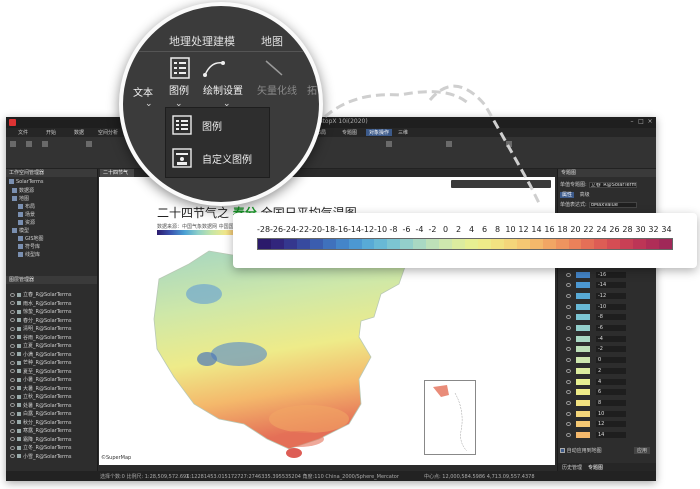  Describe the element at coordinates (40, 354) in the screenshot. I see `layer-row: 小满_R@SolarTerms` at that location.